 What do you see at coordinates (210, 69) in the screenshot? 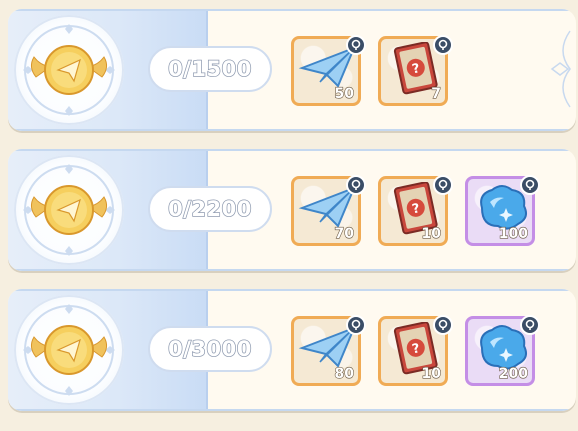
I see `progress-counter: 0/1500` at bounding box center [210, 69].